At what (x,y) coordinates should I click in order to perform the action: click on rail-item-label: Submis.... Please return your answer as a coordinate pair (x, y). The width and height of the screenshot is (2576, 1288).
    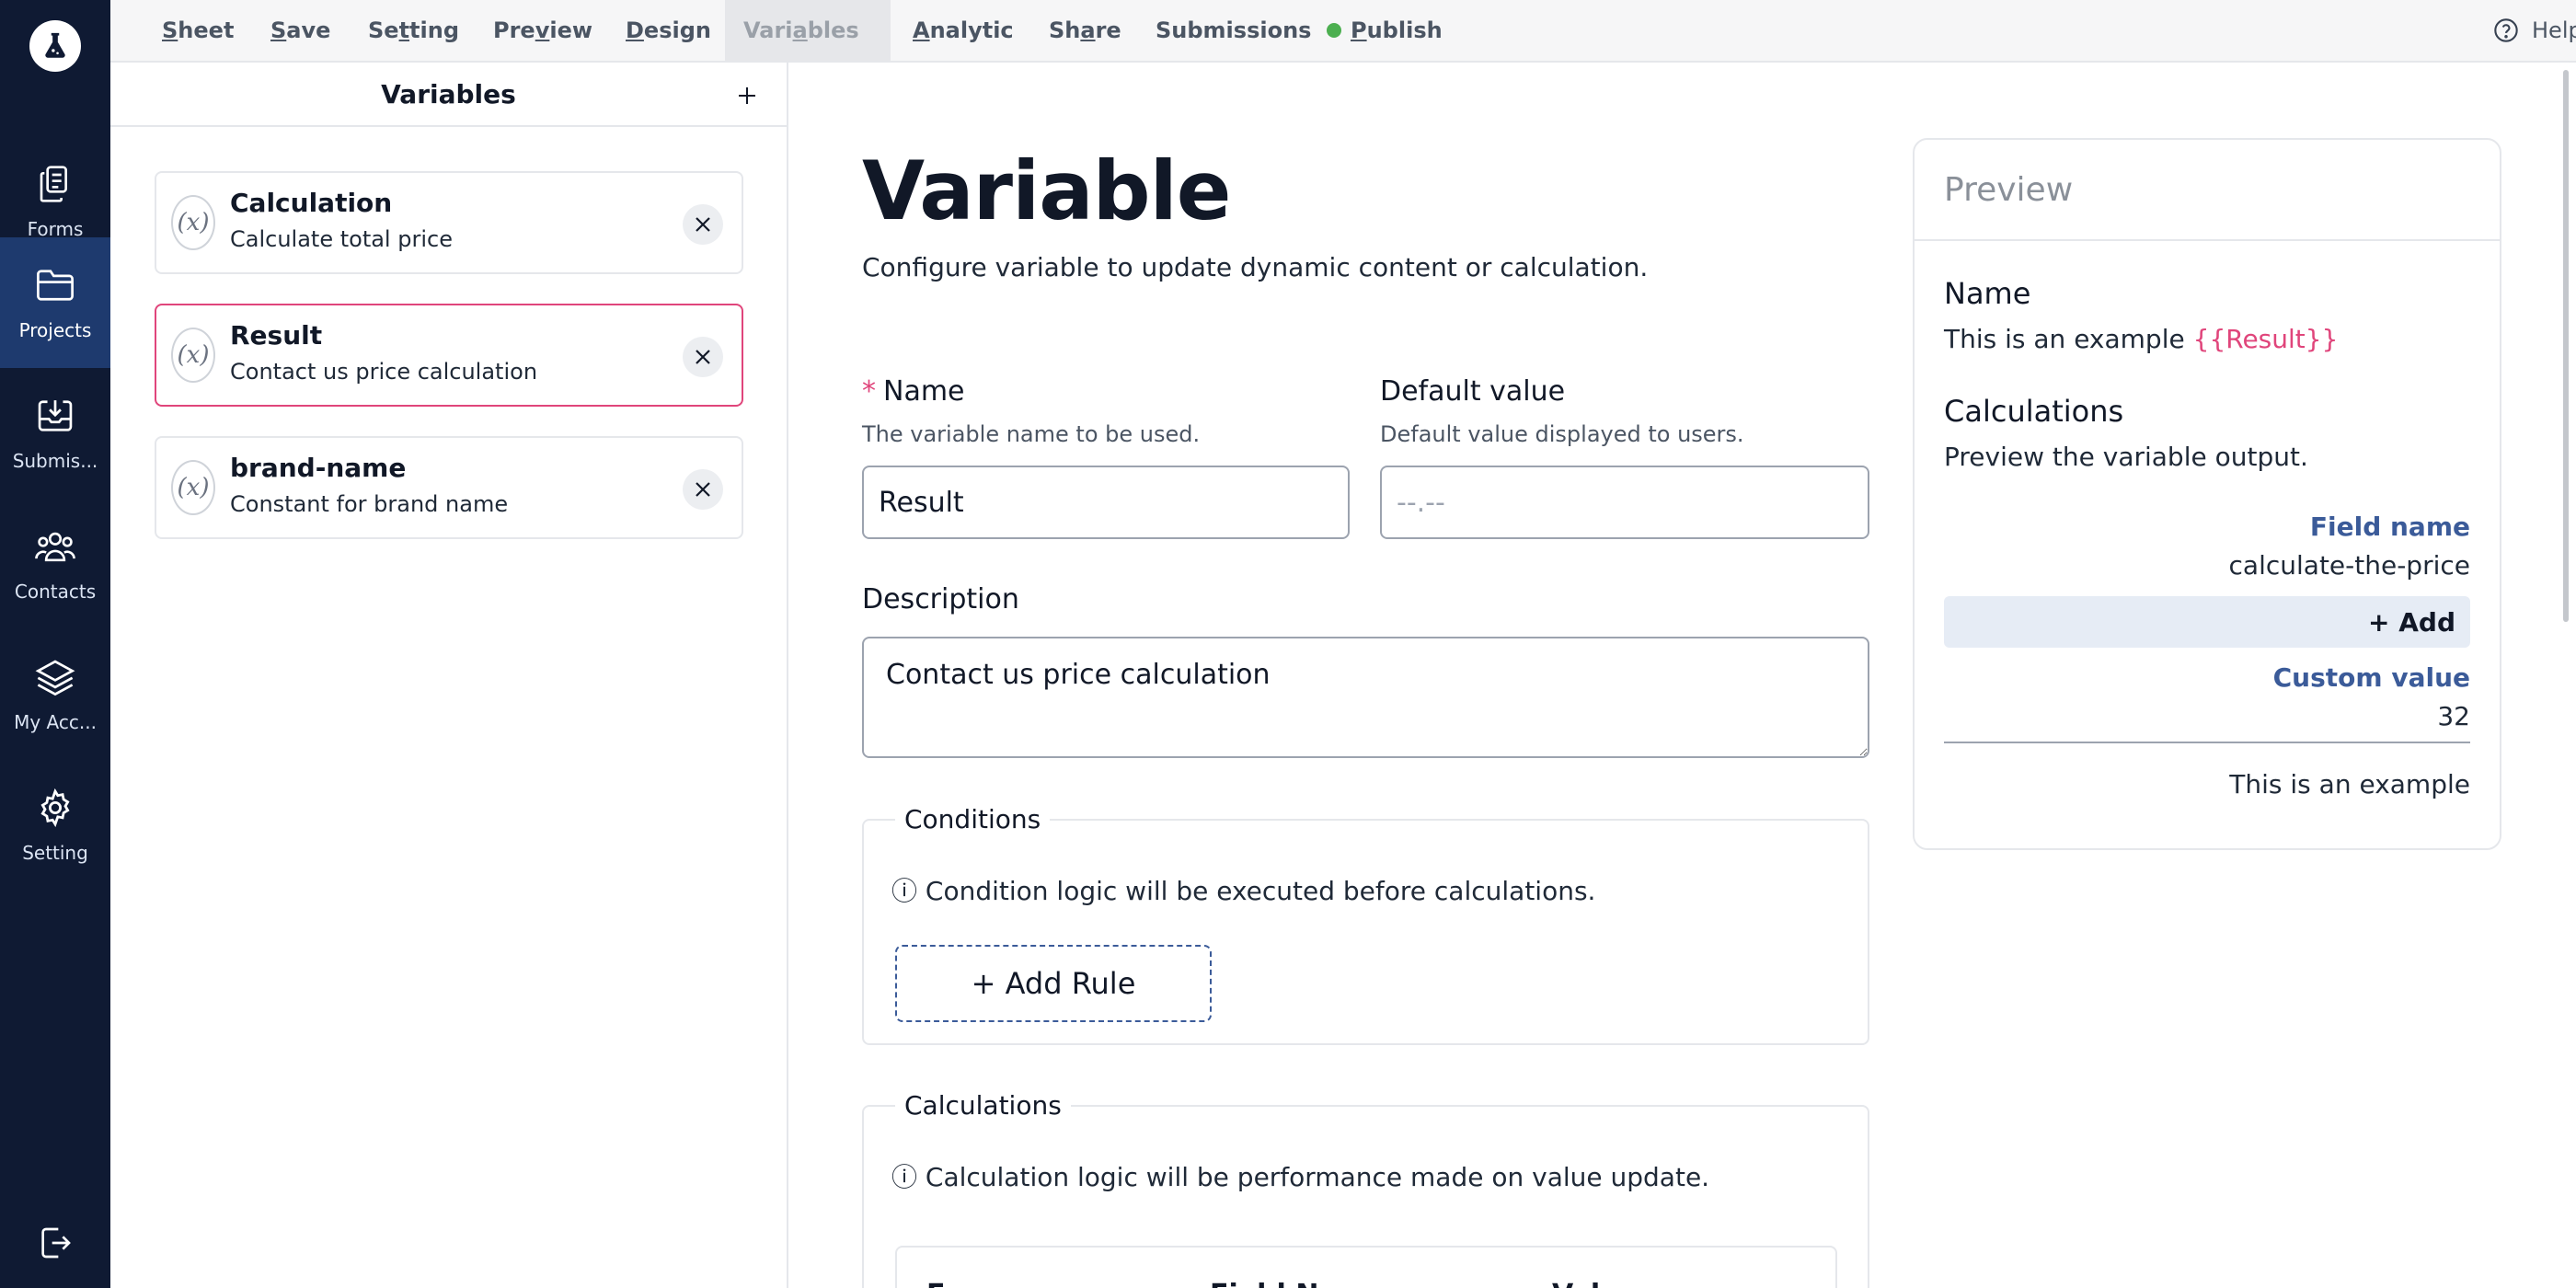
    Looking at the image, I should click on (55, 461).